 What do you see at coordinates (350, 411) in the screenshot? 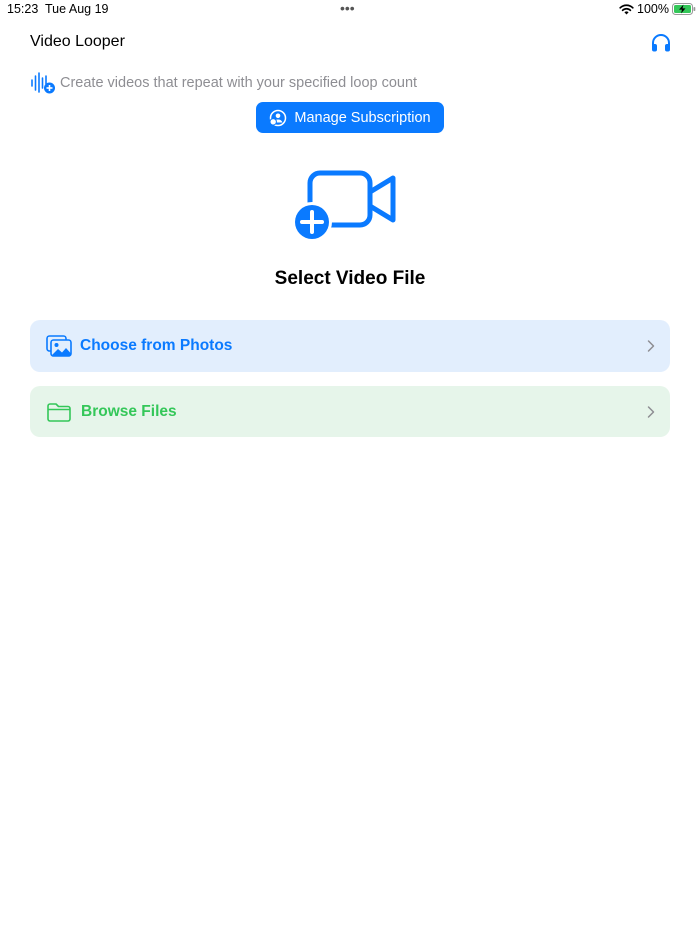
I see `browse-files-button: Browse Files` at bounding box center [350, 411].